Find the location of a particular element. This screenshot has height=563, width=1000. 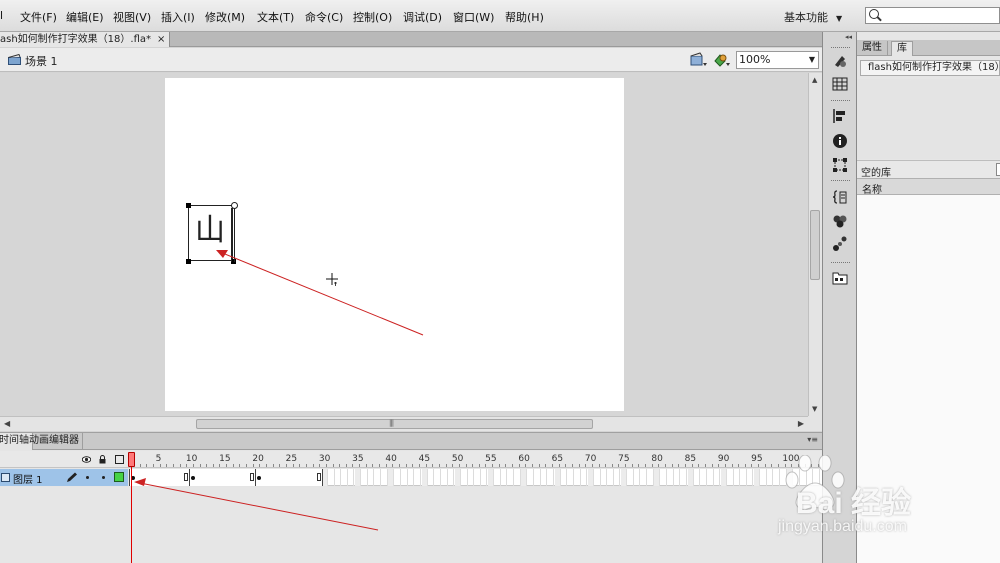

swatches-icon is located at coordinates (840, 61).